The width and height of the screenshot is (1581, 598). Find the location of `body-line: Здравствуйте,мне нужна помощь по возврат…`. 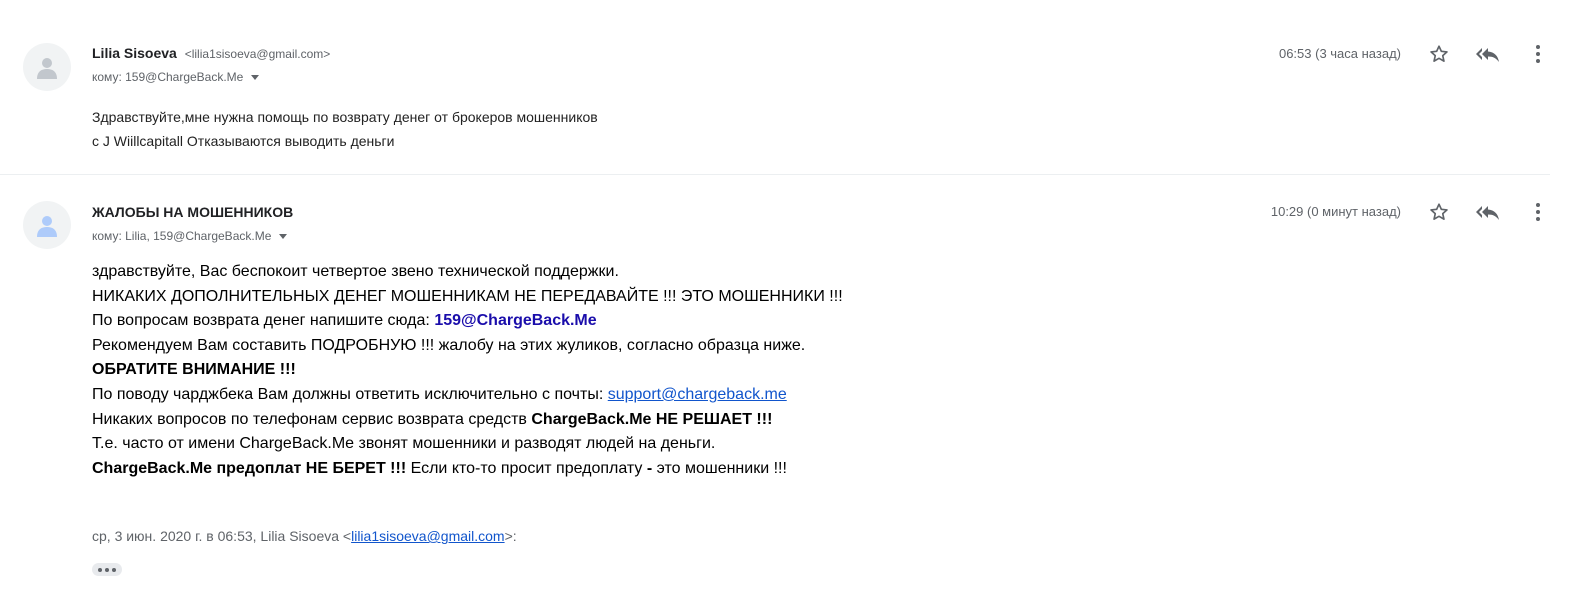

body-line: Здравствуйте,мне нужна помощь по возврат… is located at coordinates (345, 117).